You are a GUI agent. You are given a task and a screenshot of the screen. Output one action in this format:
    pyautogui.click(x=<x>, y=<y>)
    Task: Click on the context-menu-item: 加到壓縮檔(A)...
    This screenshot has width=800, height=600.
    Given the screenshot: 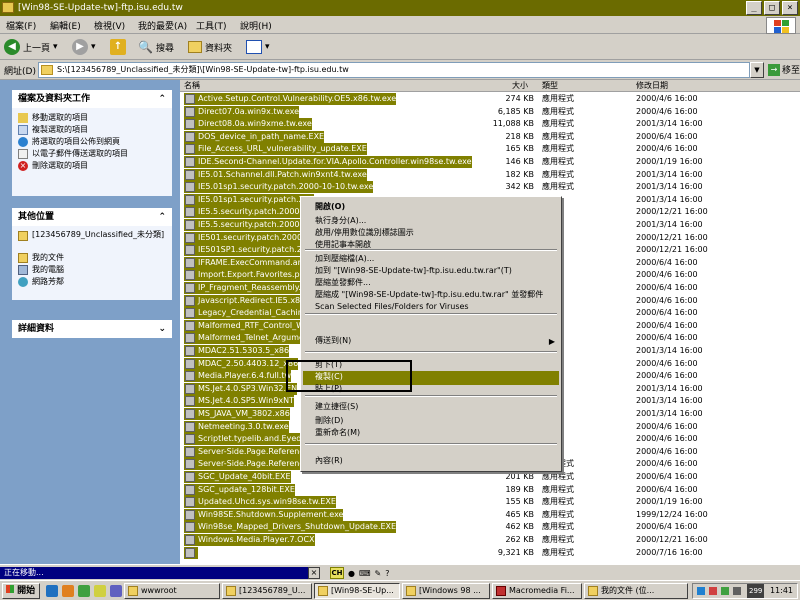 What is the action you would take?
    pyautogui.click(x=344, y=259)
    